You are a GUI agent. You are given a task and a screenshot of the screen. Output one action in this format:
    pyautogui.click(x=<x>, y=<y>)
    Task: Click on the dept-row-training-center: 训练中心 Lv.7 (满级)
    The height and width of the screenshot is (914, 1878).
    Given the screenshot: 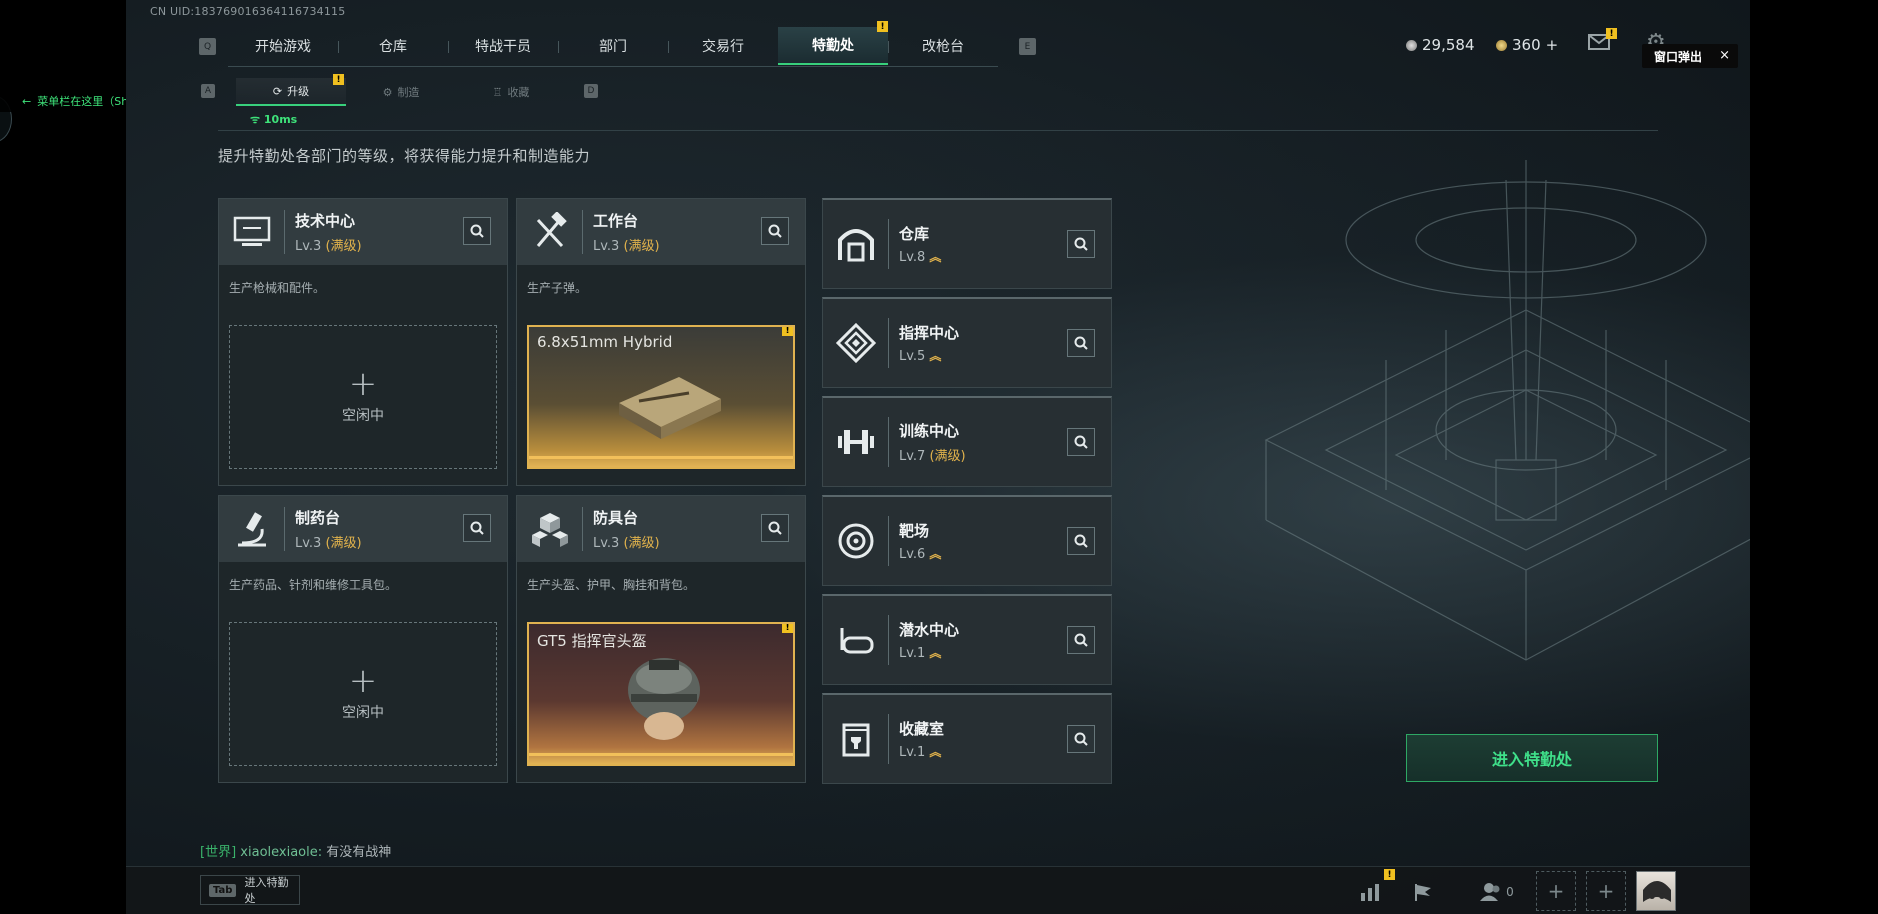 What is the action you would take?
    pyautogui.click(x=967, y=441)
    